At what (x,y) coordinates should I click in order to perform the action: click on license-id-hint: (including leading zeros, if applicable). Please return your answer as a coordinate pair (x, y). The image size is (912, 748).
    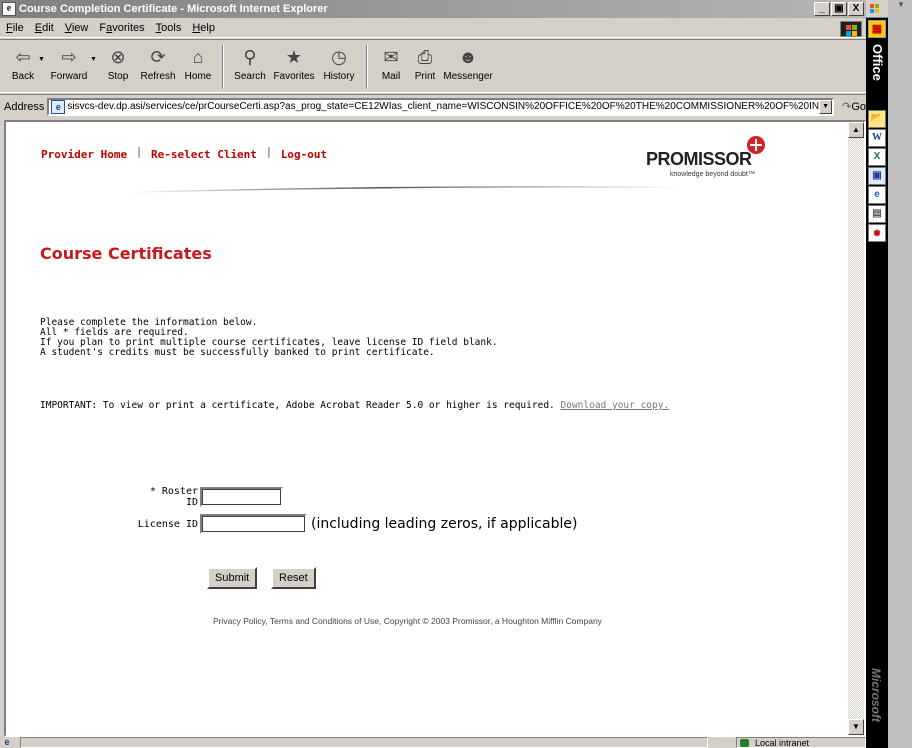
    Looking at the image, I should click on (444, 524).